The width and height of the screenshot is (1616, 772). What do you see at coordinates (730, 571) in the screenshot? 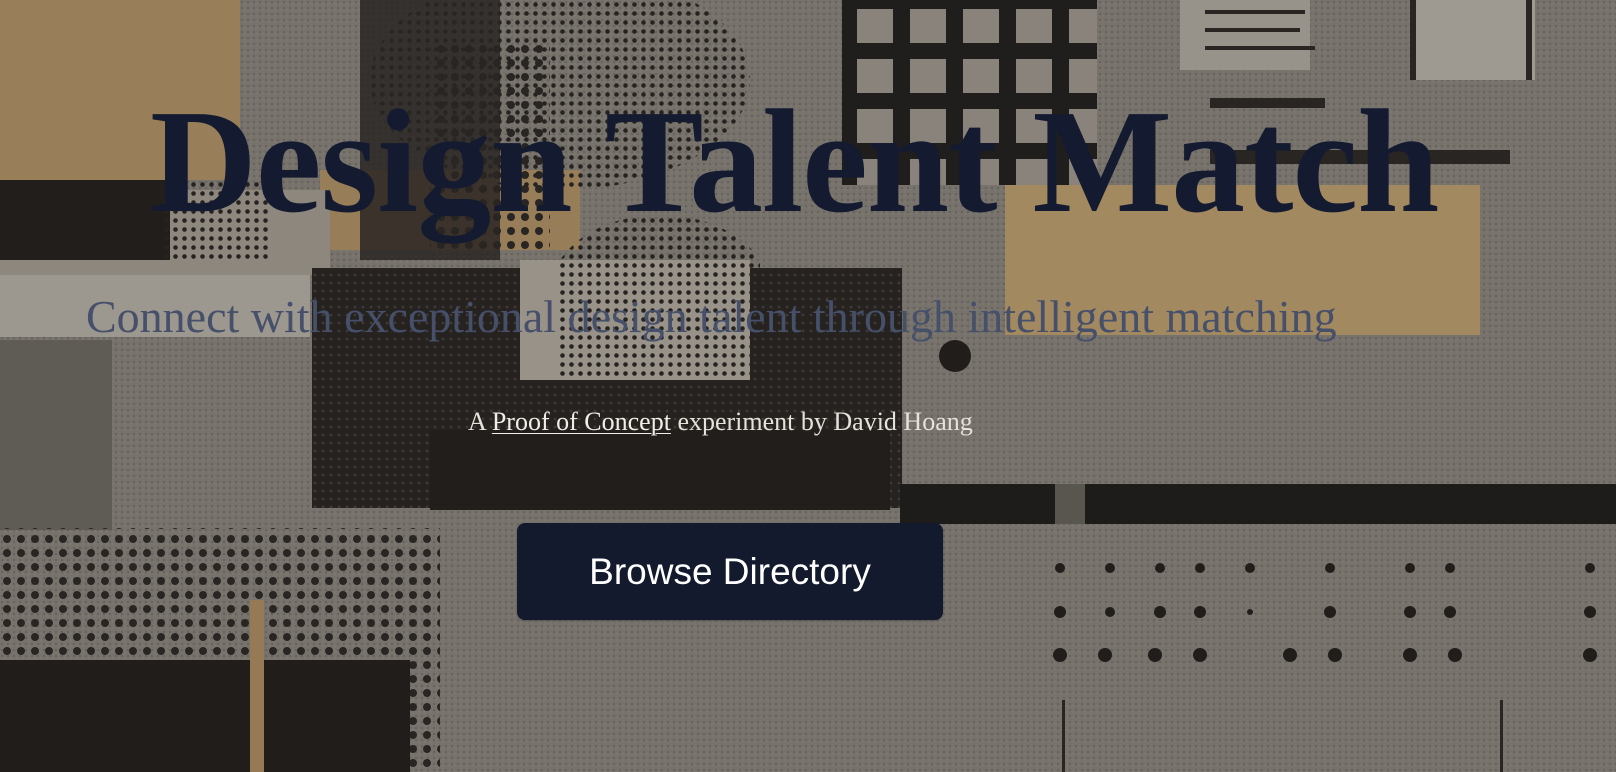
I see `browse-directory-button: Browse Directory` at bounding box center [730, 571].